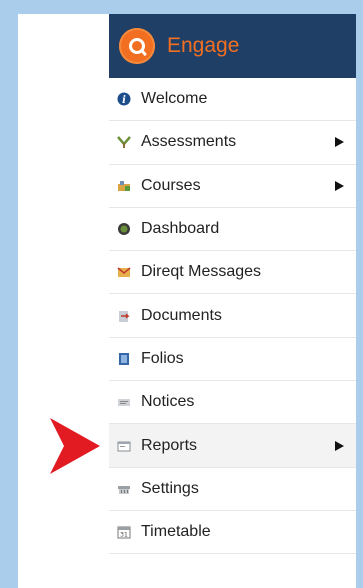 The width and height of the screenshot is (363, 588). I want to click on menu-item-folios: Folios, so click(232, 360).